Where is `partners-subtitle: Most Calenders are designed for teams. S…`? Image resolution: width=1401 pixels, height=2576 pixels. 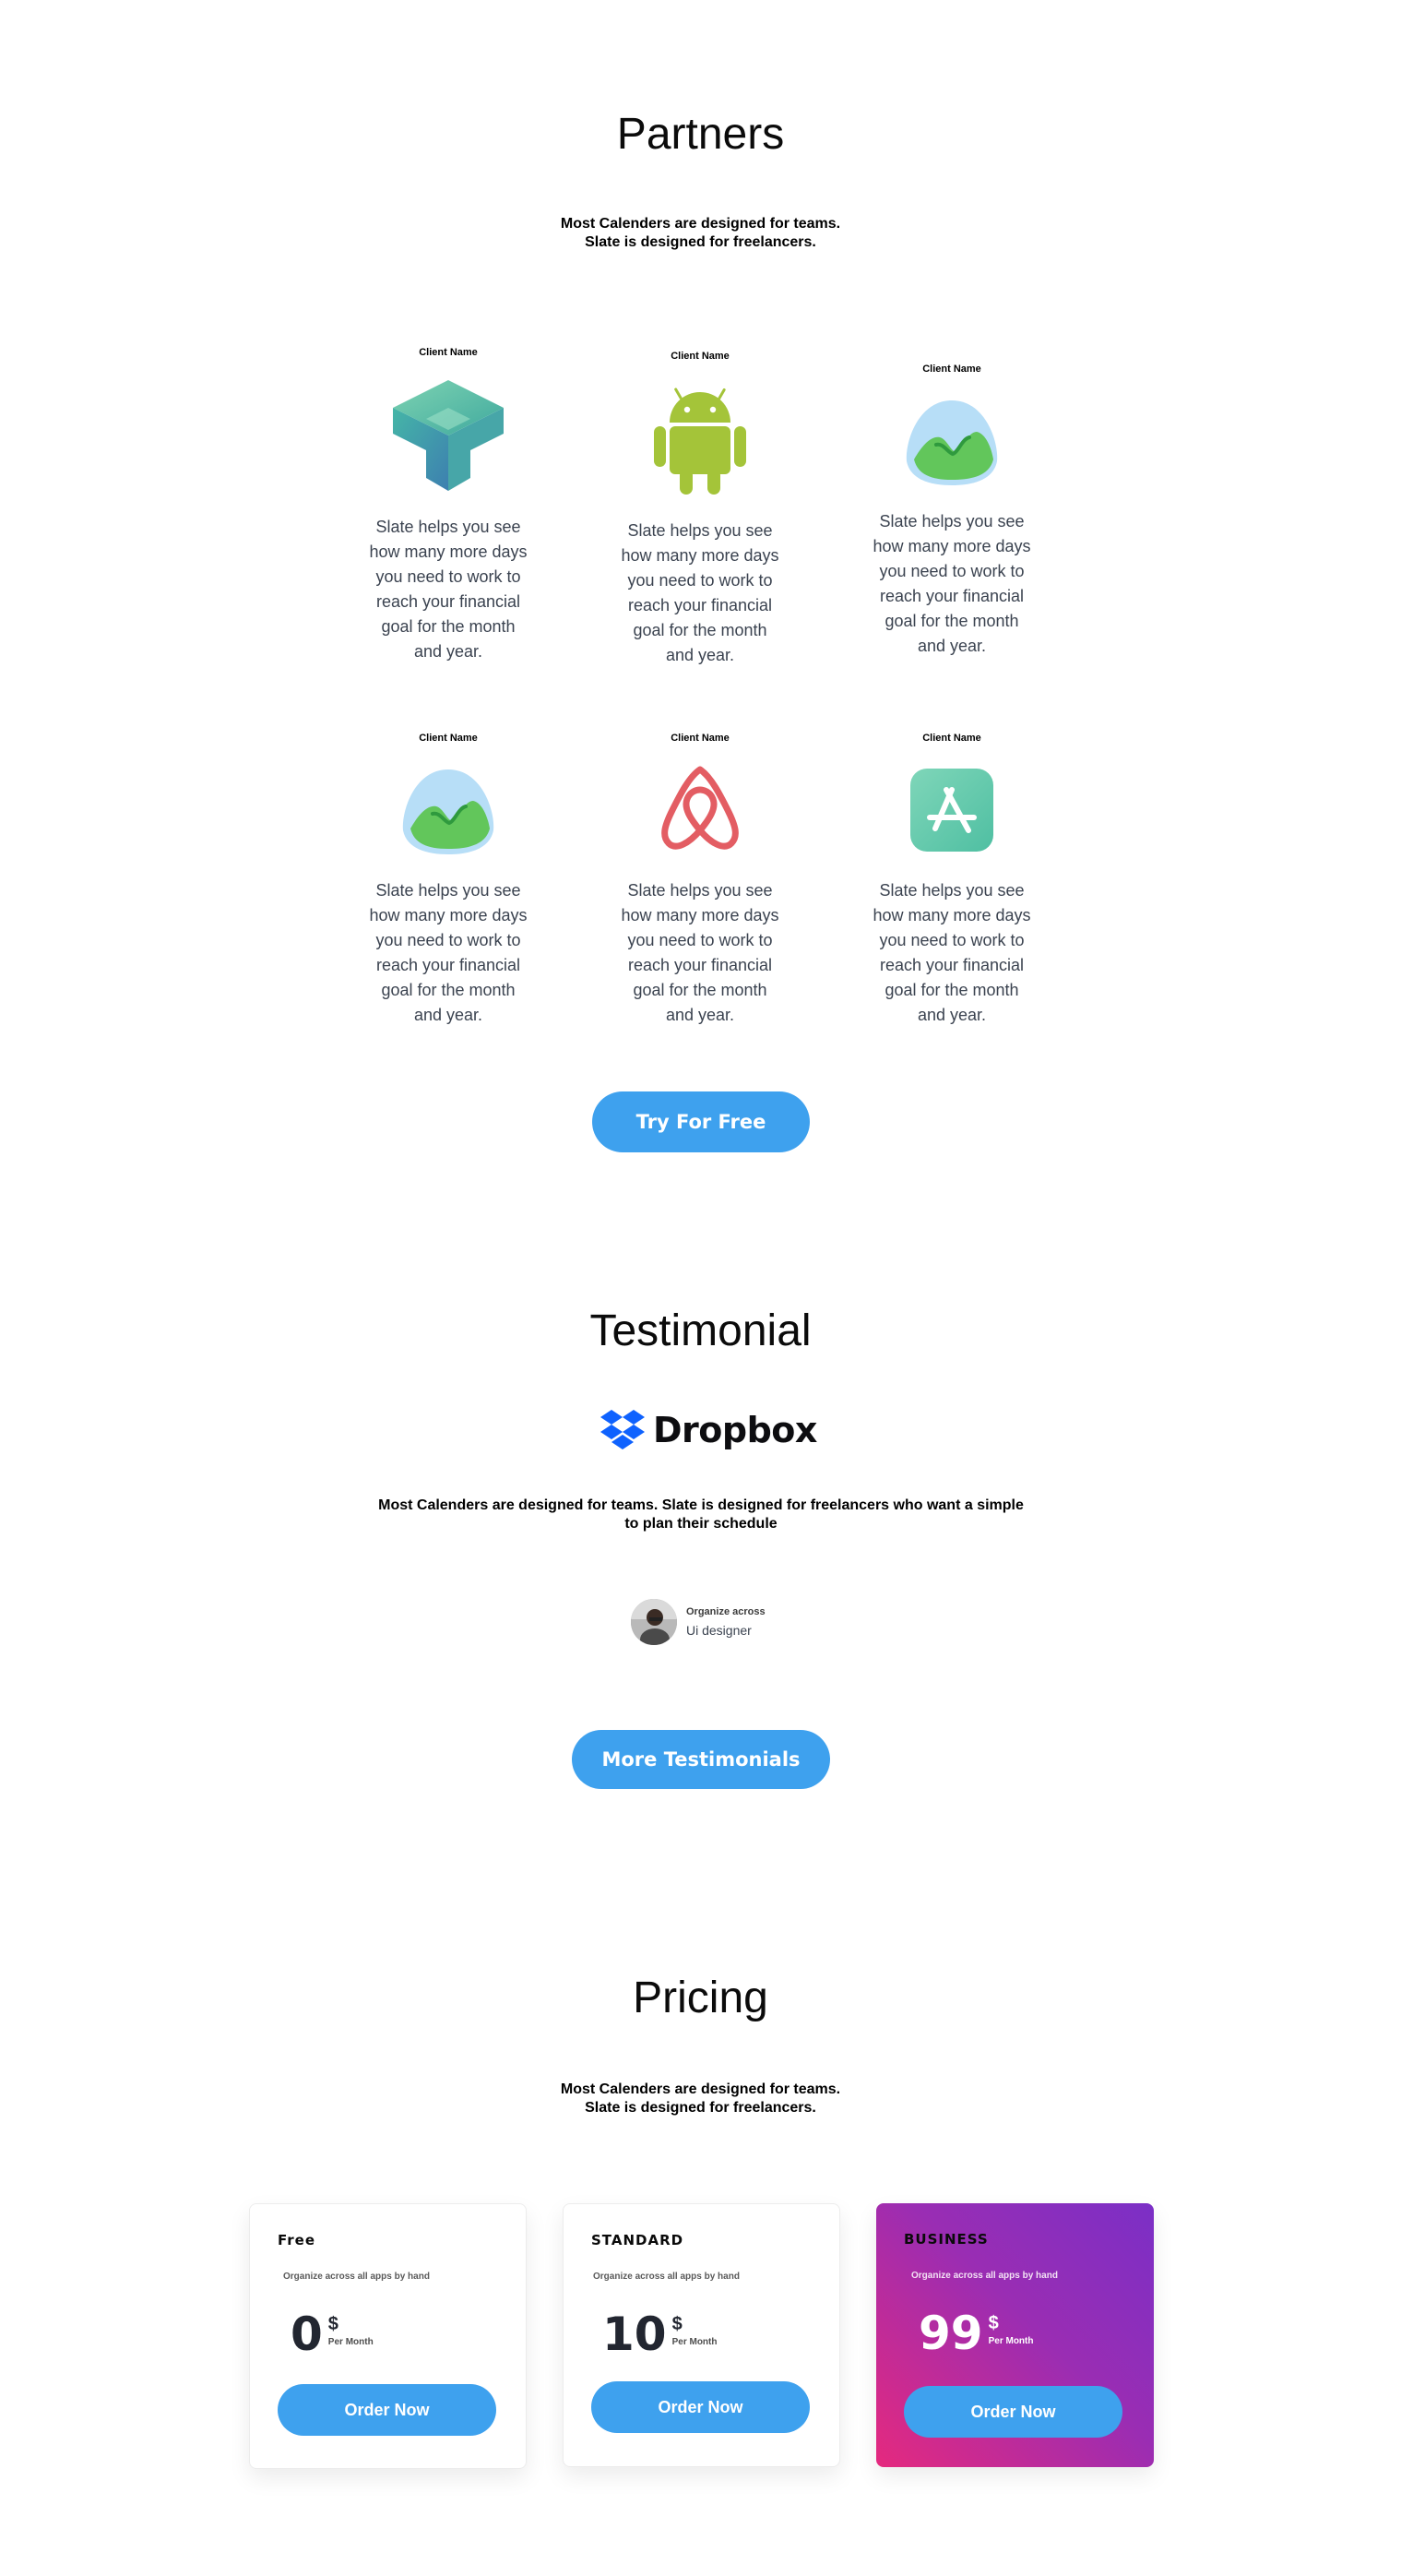 partners-subtitle: Most Calenders are designed for teams. S… is located at coordinates (700, 233).